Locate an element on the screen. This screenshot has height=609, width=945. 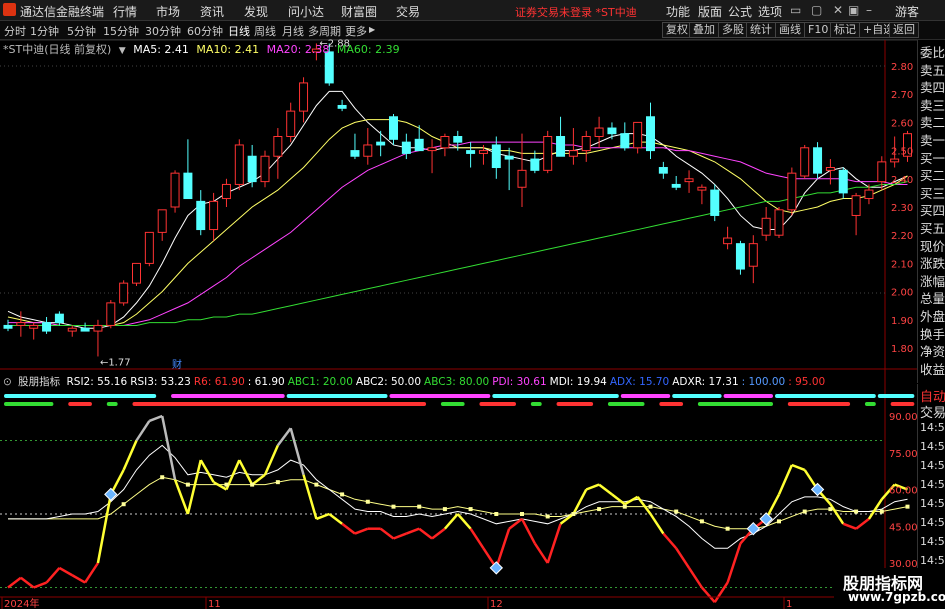
indicator-value: ADXR: 17.31 is located at coordinates (705, 382).